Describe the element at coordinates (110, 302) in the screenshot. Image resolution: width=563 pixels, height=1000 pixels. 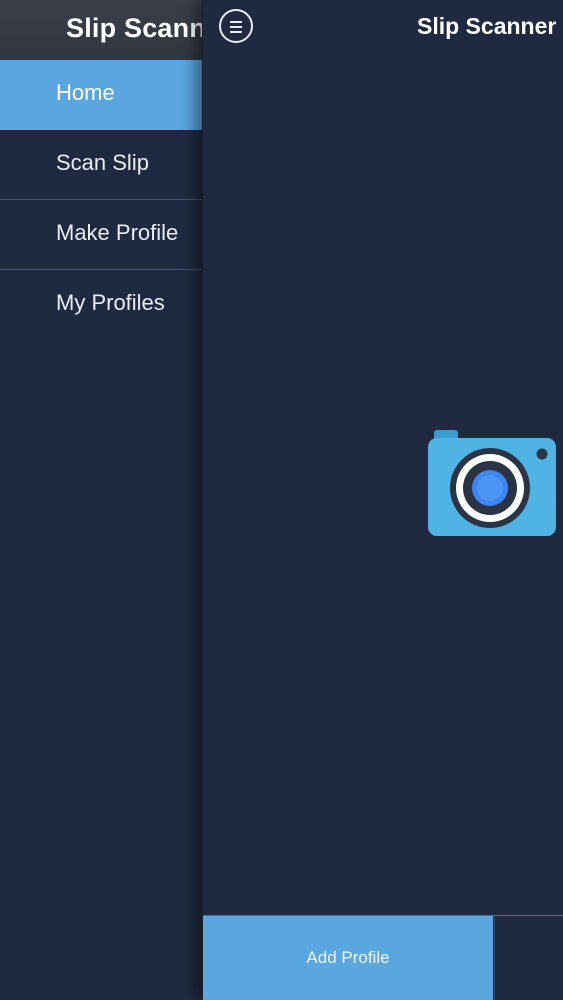
I see `menu-item-label: My Profiles` at that location.